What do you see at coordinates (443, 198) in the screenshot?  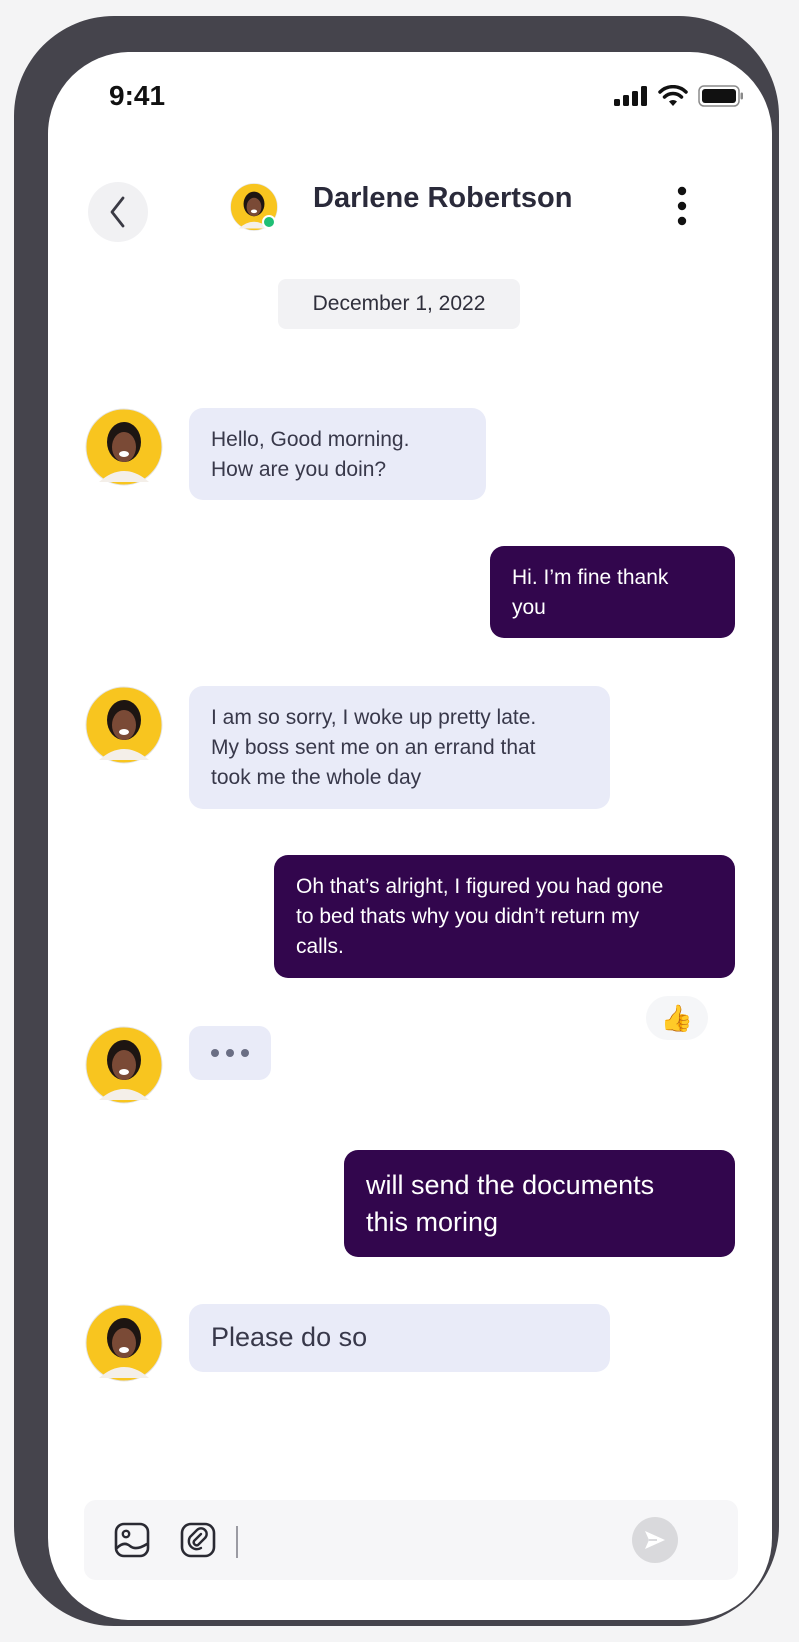 I see `contact-name: Darlene Robertson` at bounding box center [443, 198].